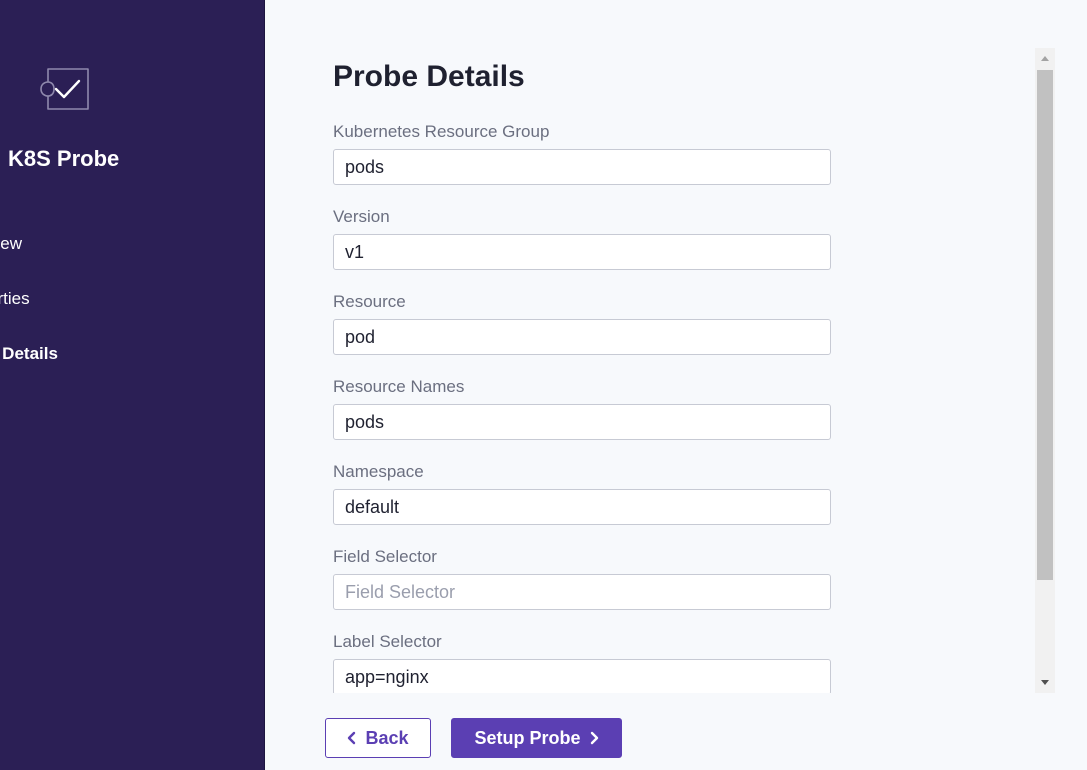 Image resolution: width=1087 pixels, height=770 pixels. I want to click on back-button-label: Back, so click(387, 737).